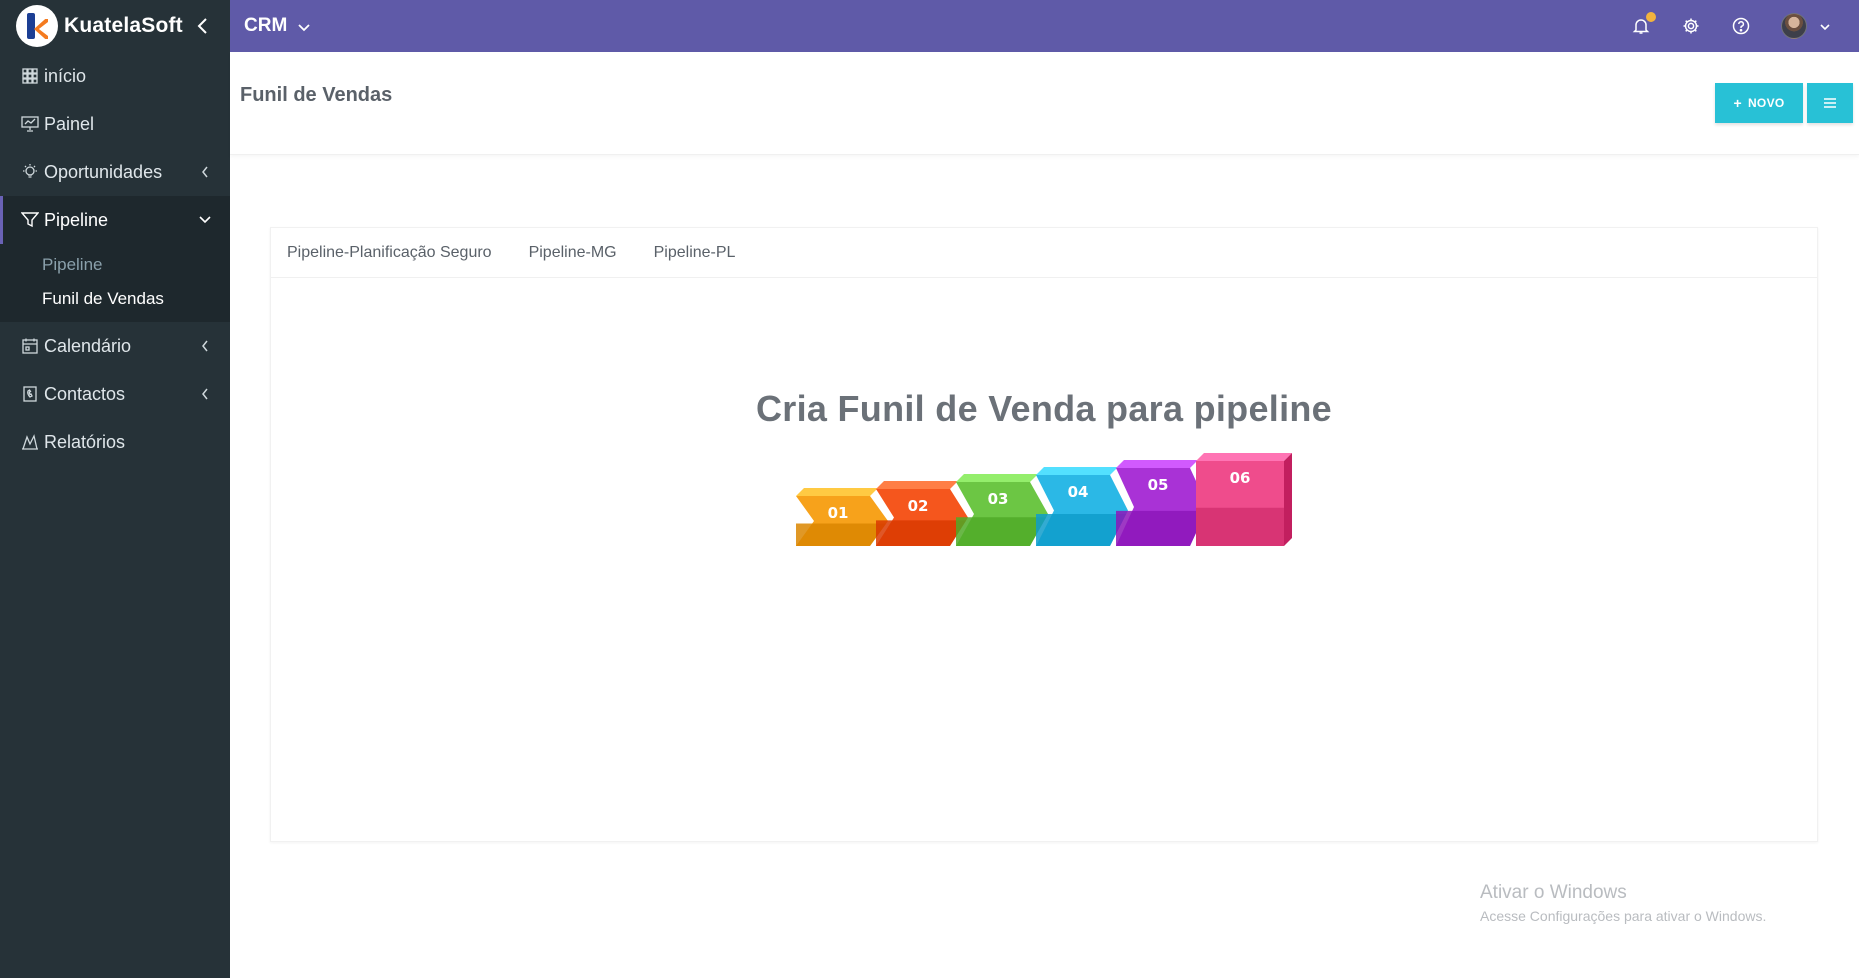  Describe the element at coordinates (1162, 503) in the screenshot. I see `funnel-step: 05` at that location.